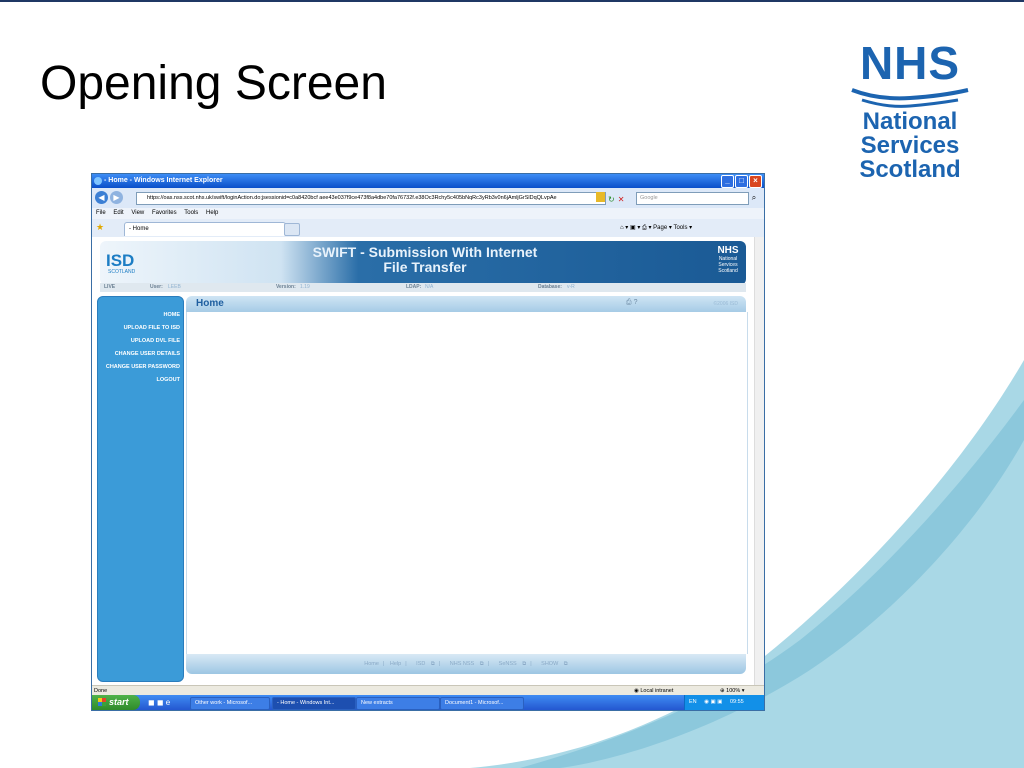 This screenshot has height=768, width=1024. What do you see at coordinates (728, 271) in the screenshot?
I see `swift-nhs-line3: Scotland` at bounding box center [728, 271].